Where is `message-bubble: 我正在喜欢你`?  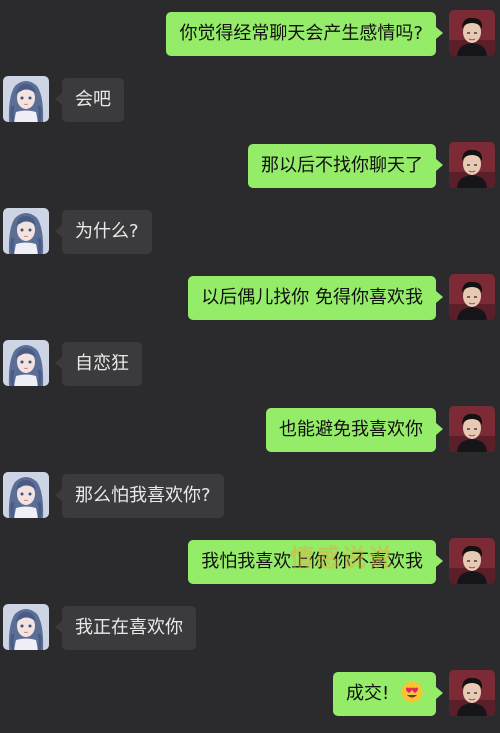
message-bubble: 我正在喜欢你 is located at coordinates (129, 628).